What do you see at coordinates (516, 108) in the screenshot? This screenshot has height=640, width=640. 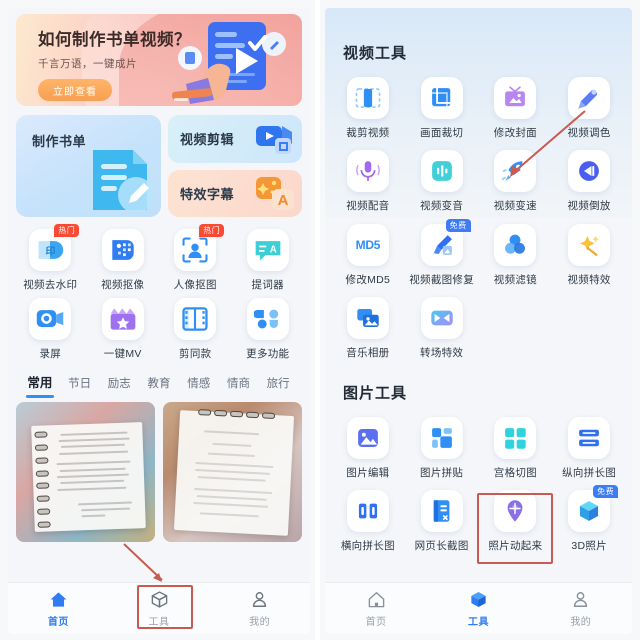 I see `tool-item-change-cover: 修改封面` at bounding box center [516, 108].